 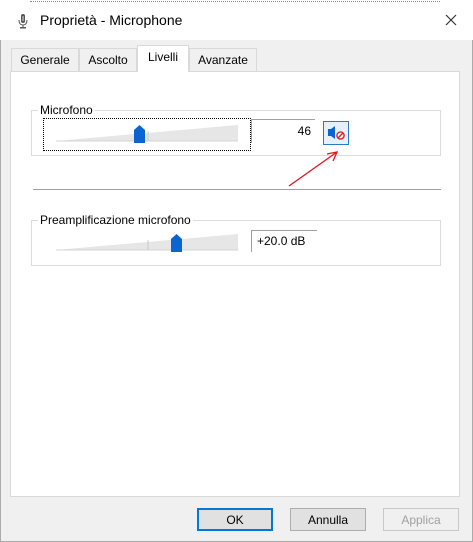 I want to click on apply-button: Applica, so click(x=421, y=519).